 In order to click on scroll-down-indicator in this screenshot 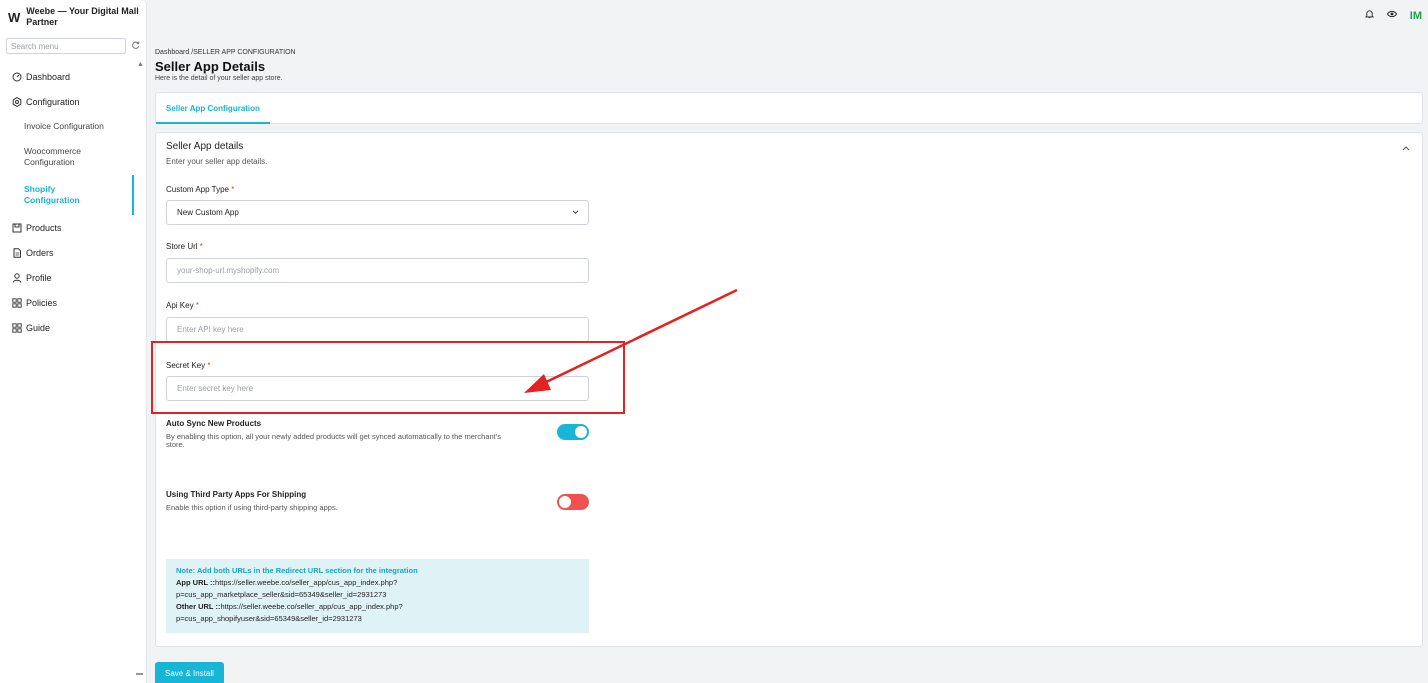, I will do `click(139, 674)`.